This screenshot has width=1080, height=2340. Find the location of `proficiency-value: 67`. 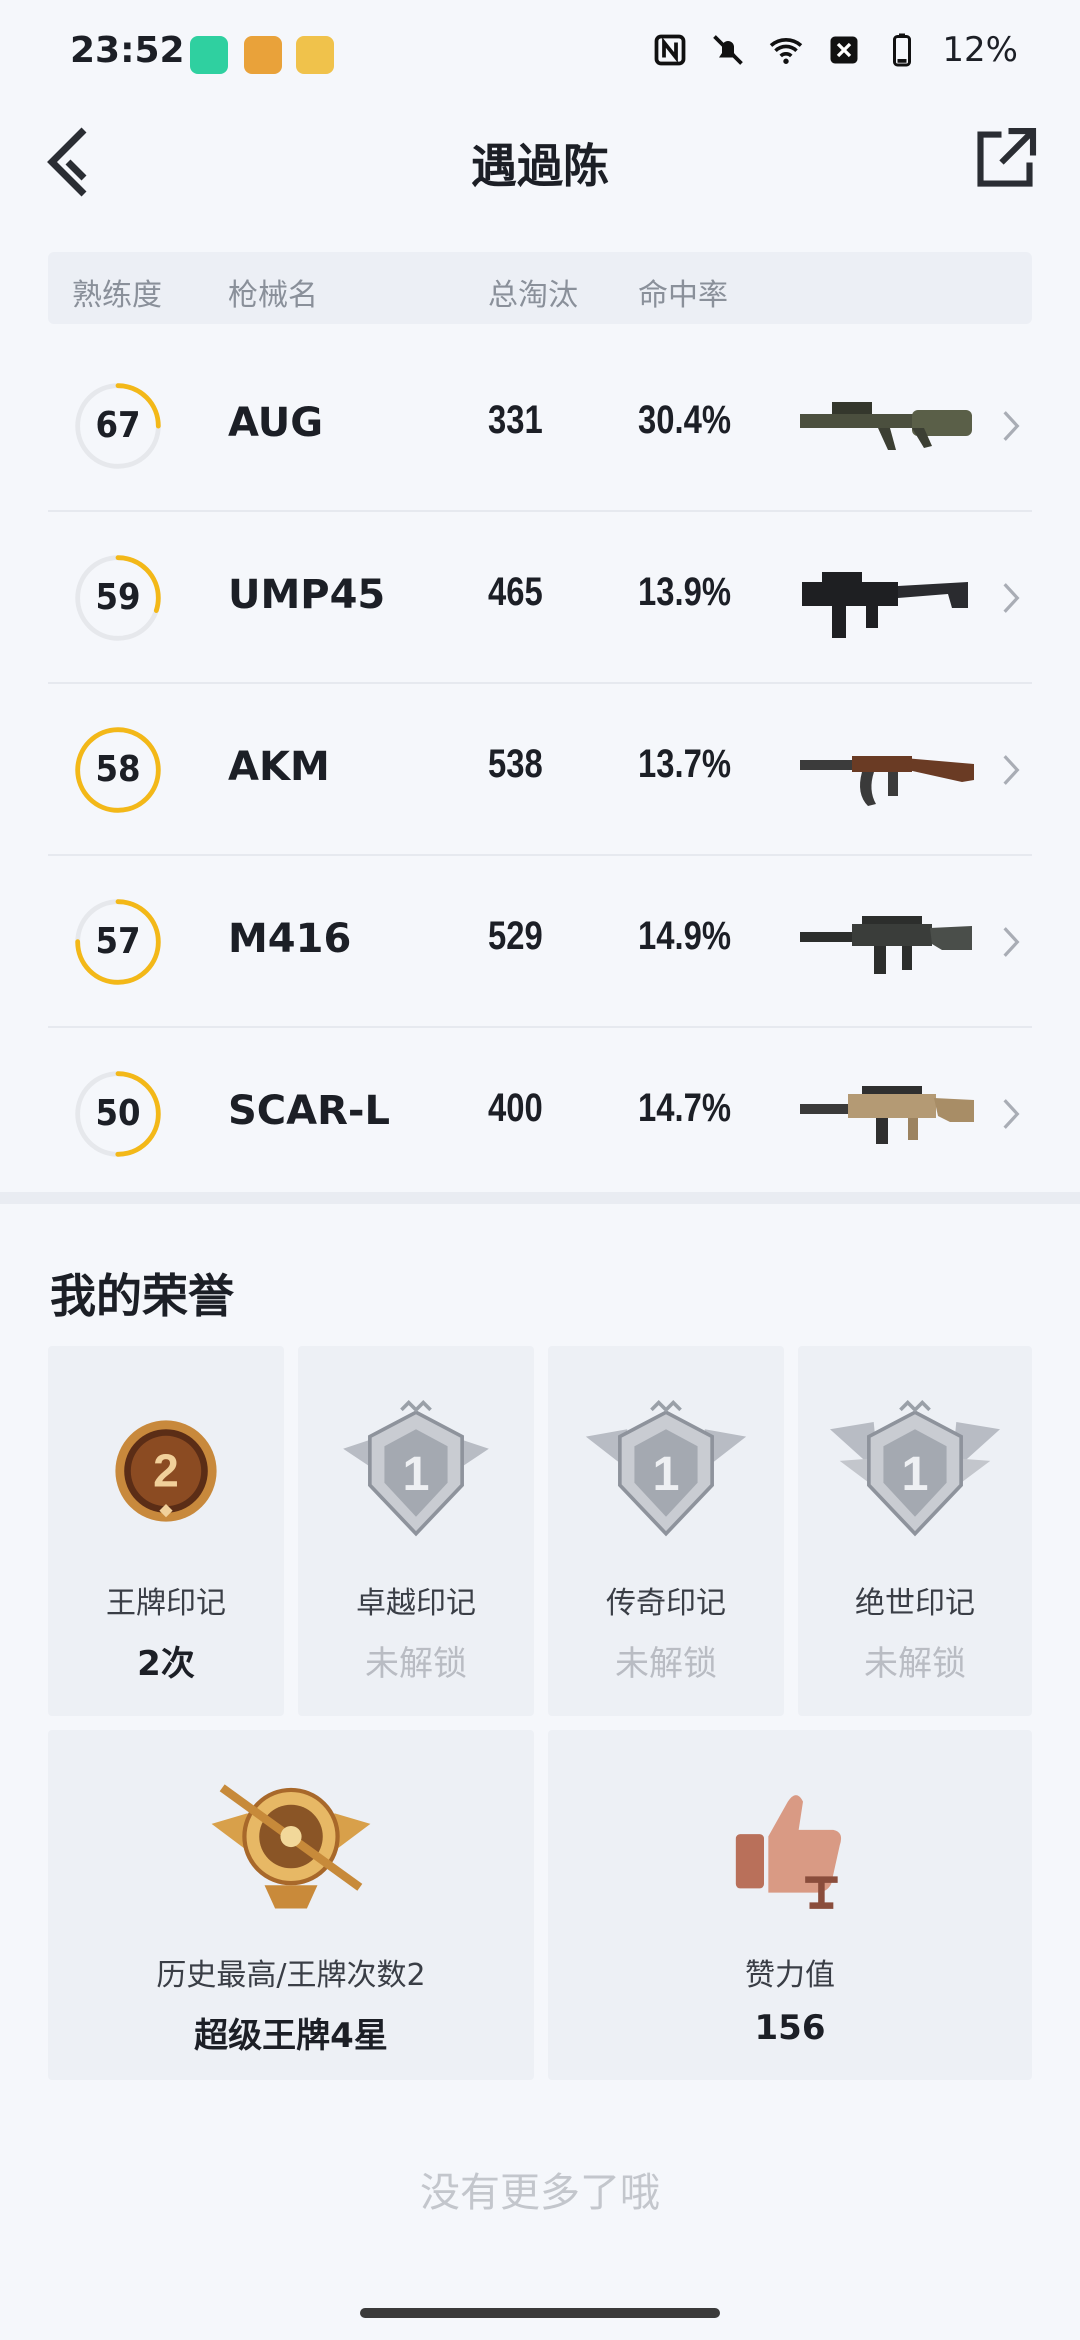

proficiency-value: 67 is located at coordinates (118, 425).